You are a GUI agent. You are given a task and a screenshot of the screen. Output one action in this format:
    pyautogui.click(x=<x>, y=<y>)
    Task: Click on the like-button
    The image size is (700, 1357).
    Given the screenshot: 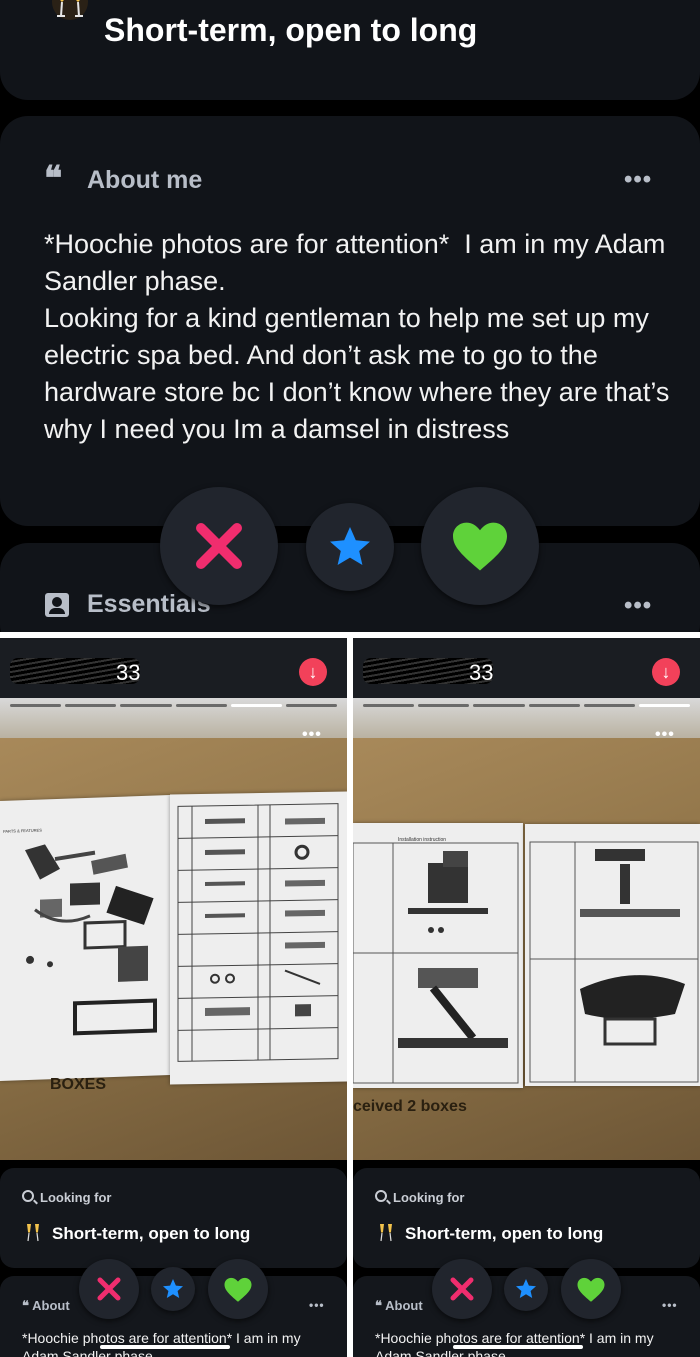 What is the action you would take?
    pyautogui.click(x=480, y=546)
    